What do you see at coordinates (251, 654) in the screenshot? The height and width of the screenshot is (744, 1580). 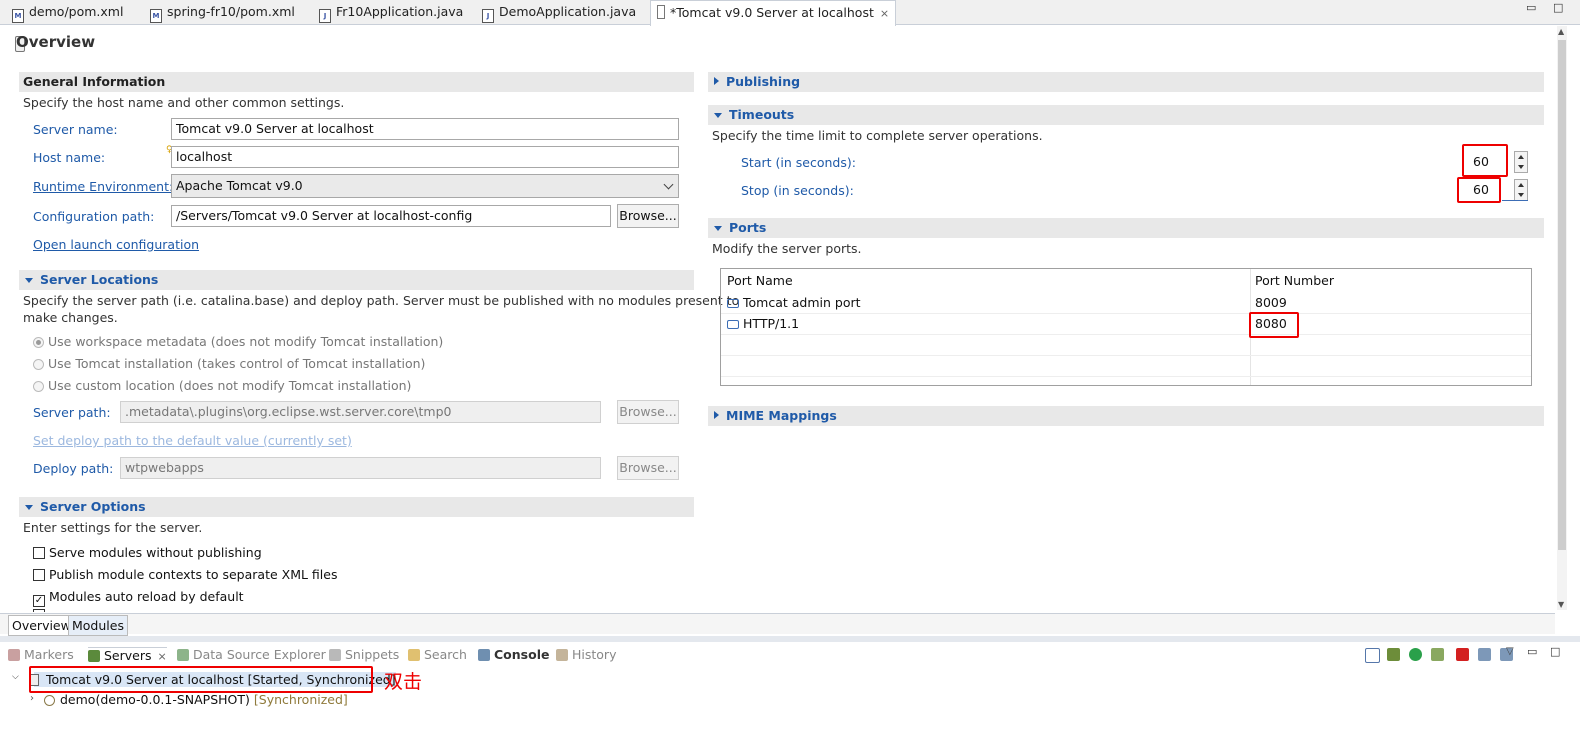 I see `tab-data-source-explorer: Data Source Explorer` at bounding box center [251, 654].